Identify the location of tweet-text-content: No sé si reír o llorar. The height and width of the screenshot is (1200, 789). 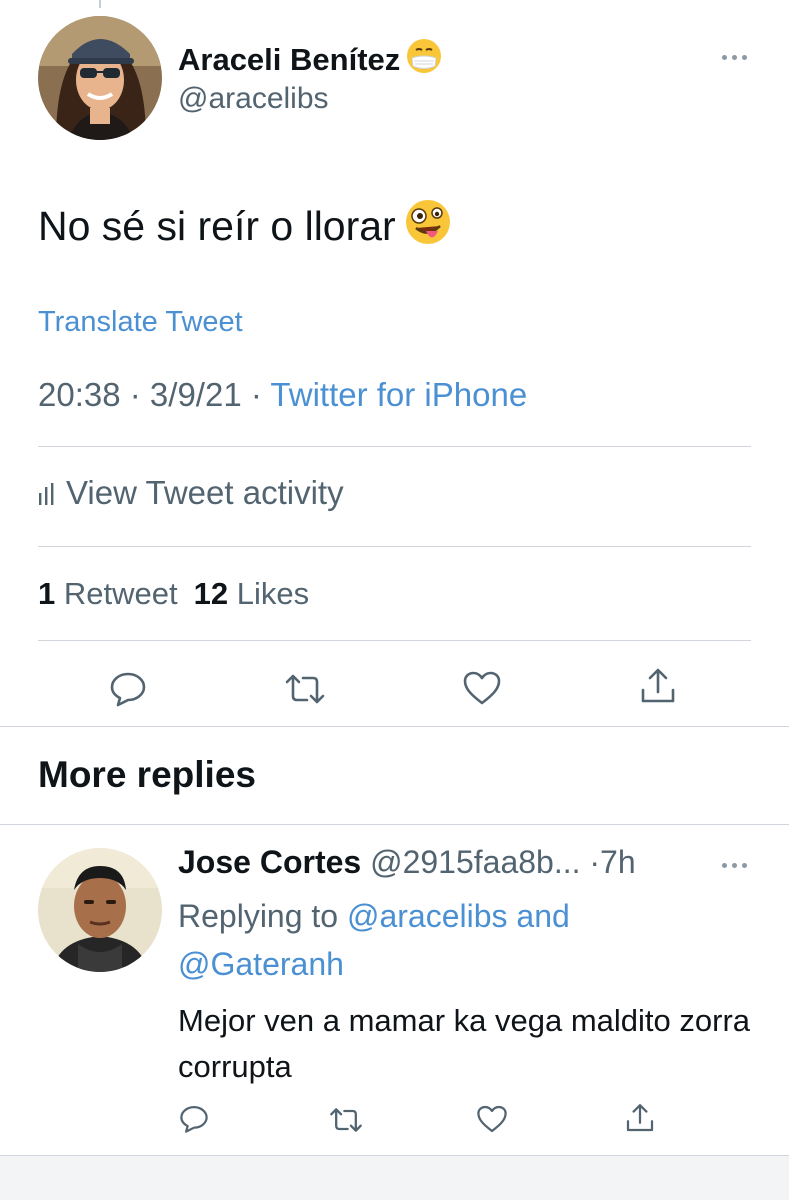
(217, 226).